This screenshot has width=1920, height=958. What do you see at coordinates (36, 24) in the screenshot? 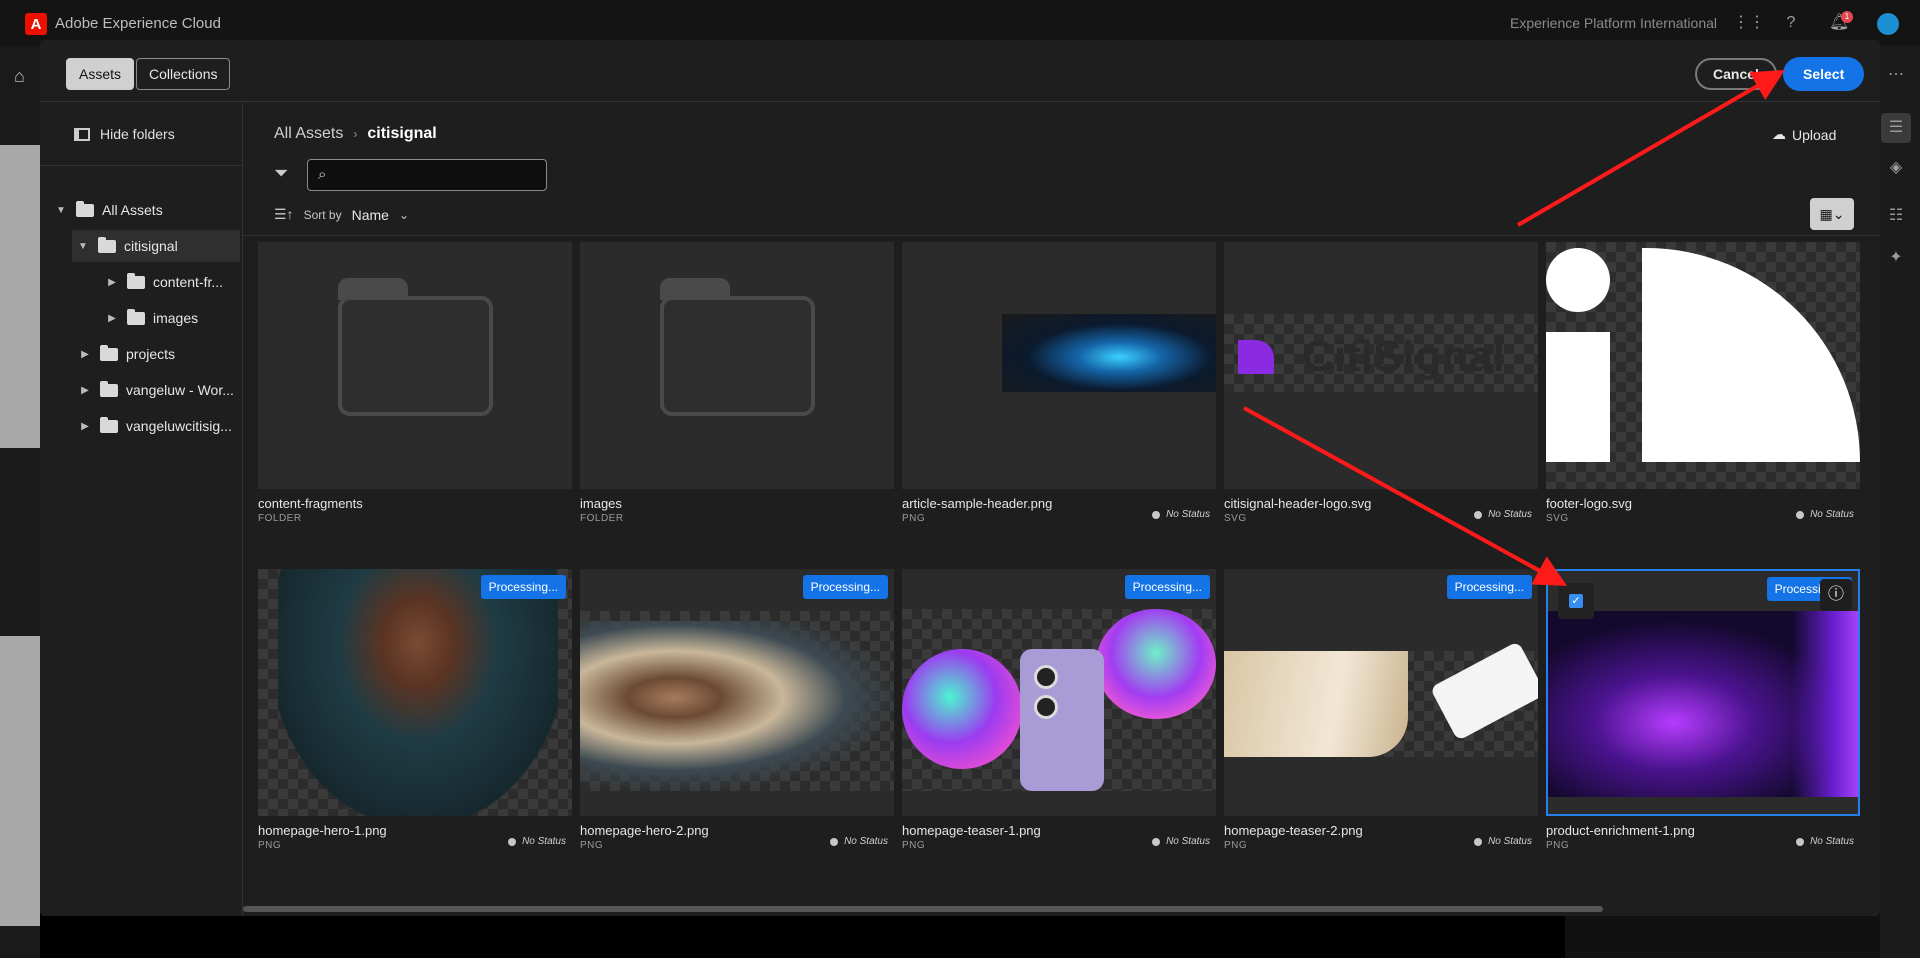
I see `adobe-logo-icon: A` at bounding box center [36, 24].